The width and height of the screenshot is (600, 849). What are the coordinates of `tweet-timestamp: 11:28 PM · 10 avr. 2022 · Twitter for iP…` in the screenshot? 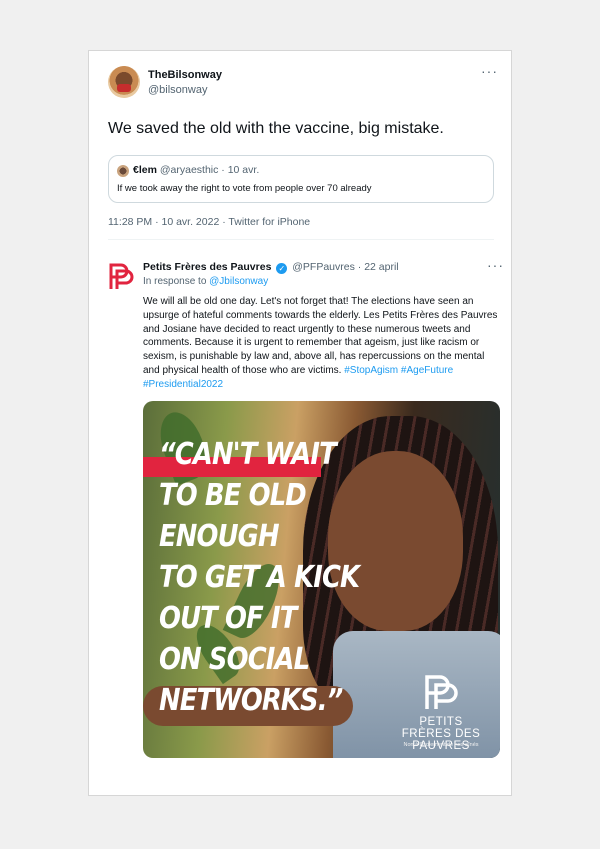 It's located at (209, 222).